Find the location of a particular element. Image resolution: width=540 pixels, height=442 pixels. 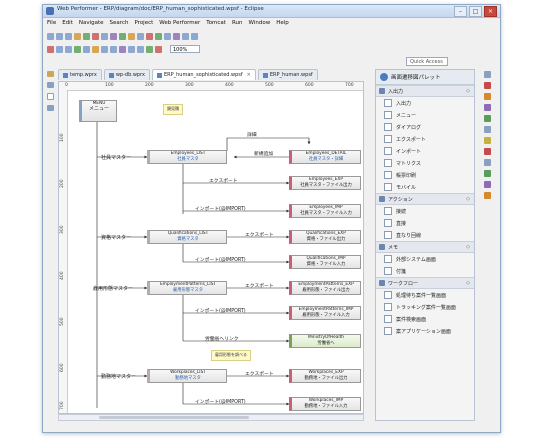

palette-item-io: 入出力 is located at coordinates (425, 103).